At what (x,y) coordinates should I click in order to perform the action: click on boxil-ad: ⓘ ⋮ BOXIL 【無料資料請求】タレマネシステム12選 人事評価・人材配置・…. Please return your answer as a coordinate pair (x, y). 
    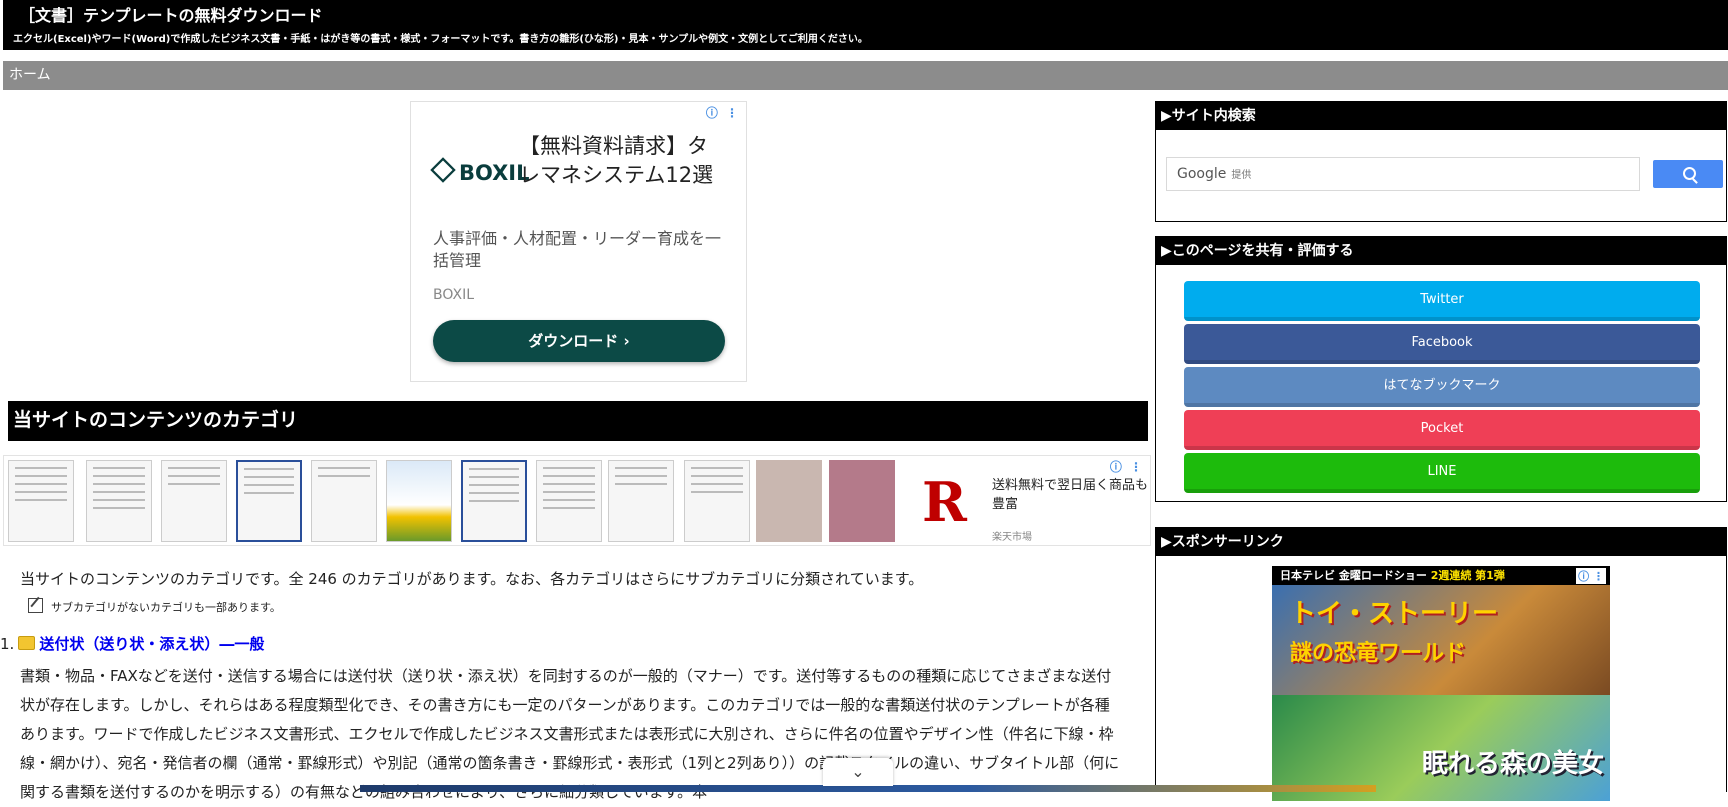
    Looking at the image, I should click on (578, 241).